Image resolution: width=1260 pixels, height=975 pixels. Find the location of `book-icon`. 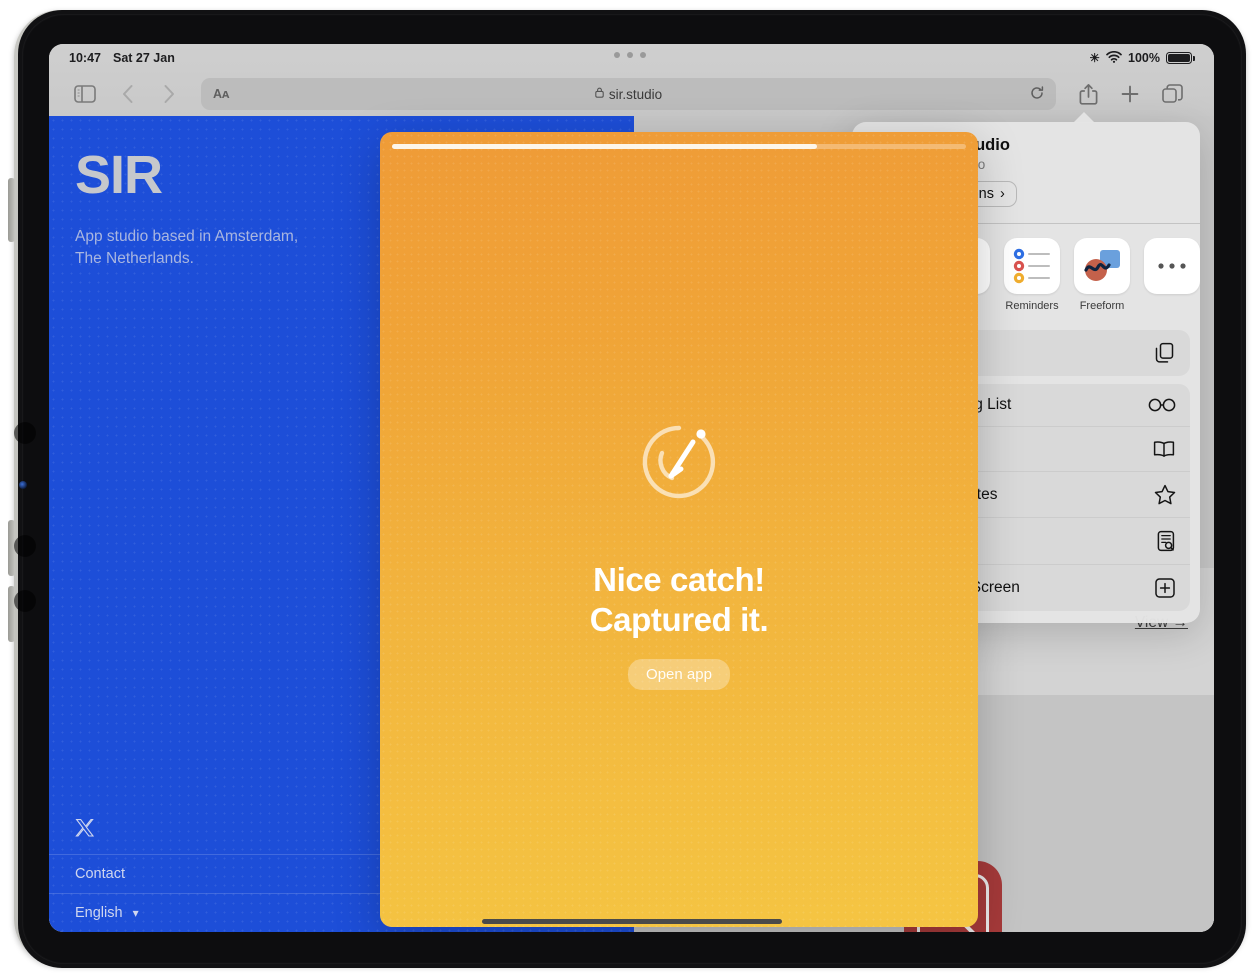

book-icon is located at coordinates (1164, 449).